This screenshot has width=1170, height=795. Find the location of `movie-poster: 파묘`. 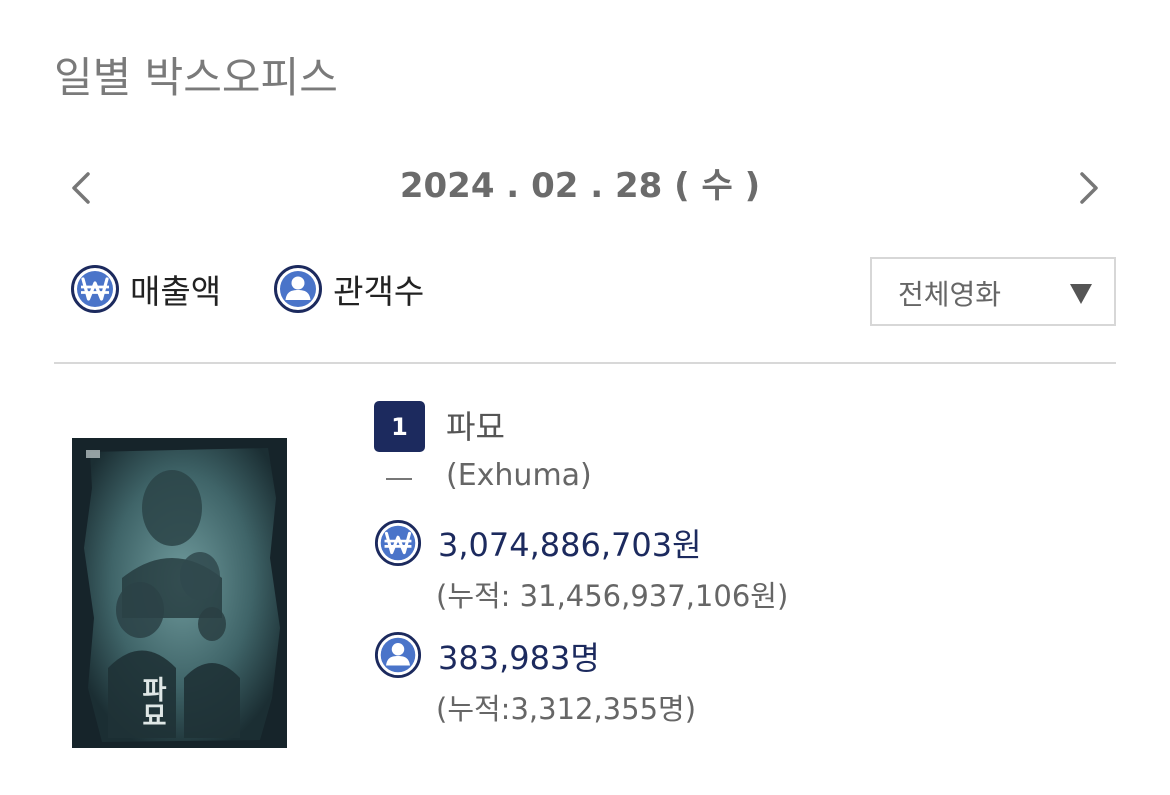

movie-poster: 파묘 is located at coordinates (179, 593).